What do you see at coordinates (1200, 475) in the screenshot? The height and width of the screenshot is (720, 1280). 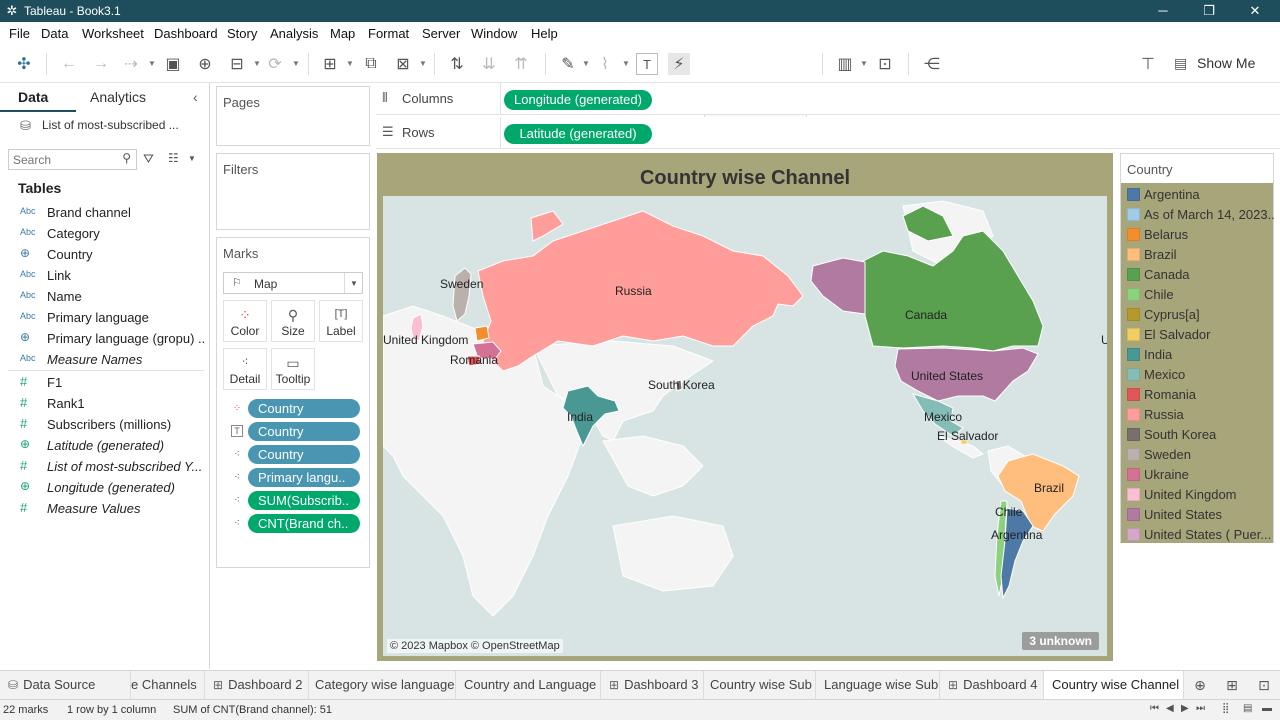 I see `legend-item: Ukraine` at bounding box center [1200, 475].